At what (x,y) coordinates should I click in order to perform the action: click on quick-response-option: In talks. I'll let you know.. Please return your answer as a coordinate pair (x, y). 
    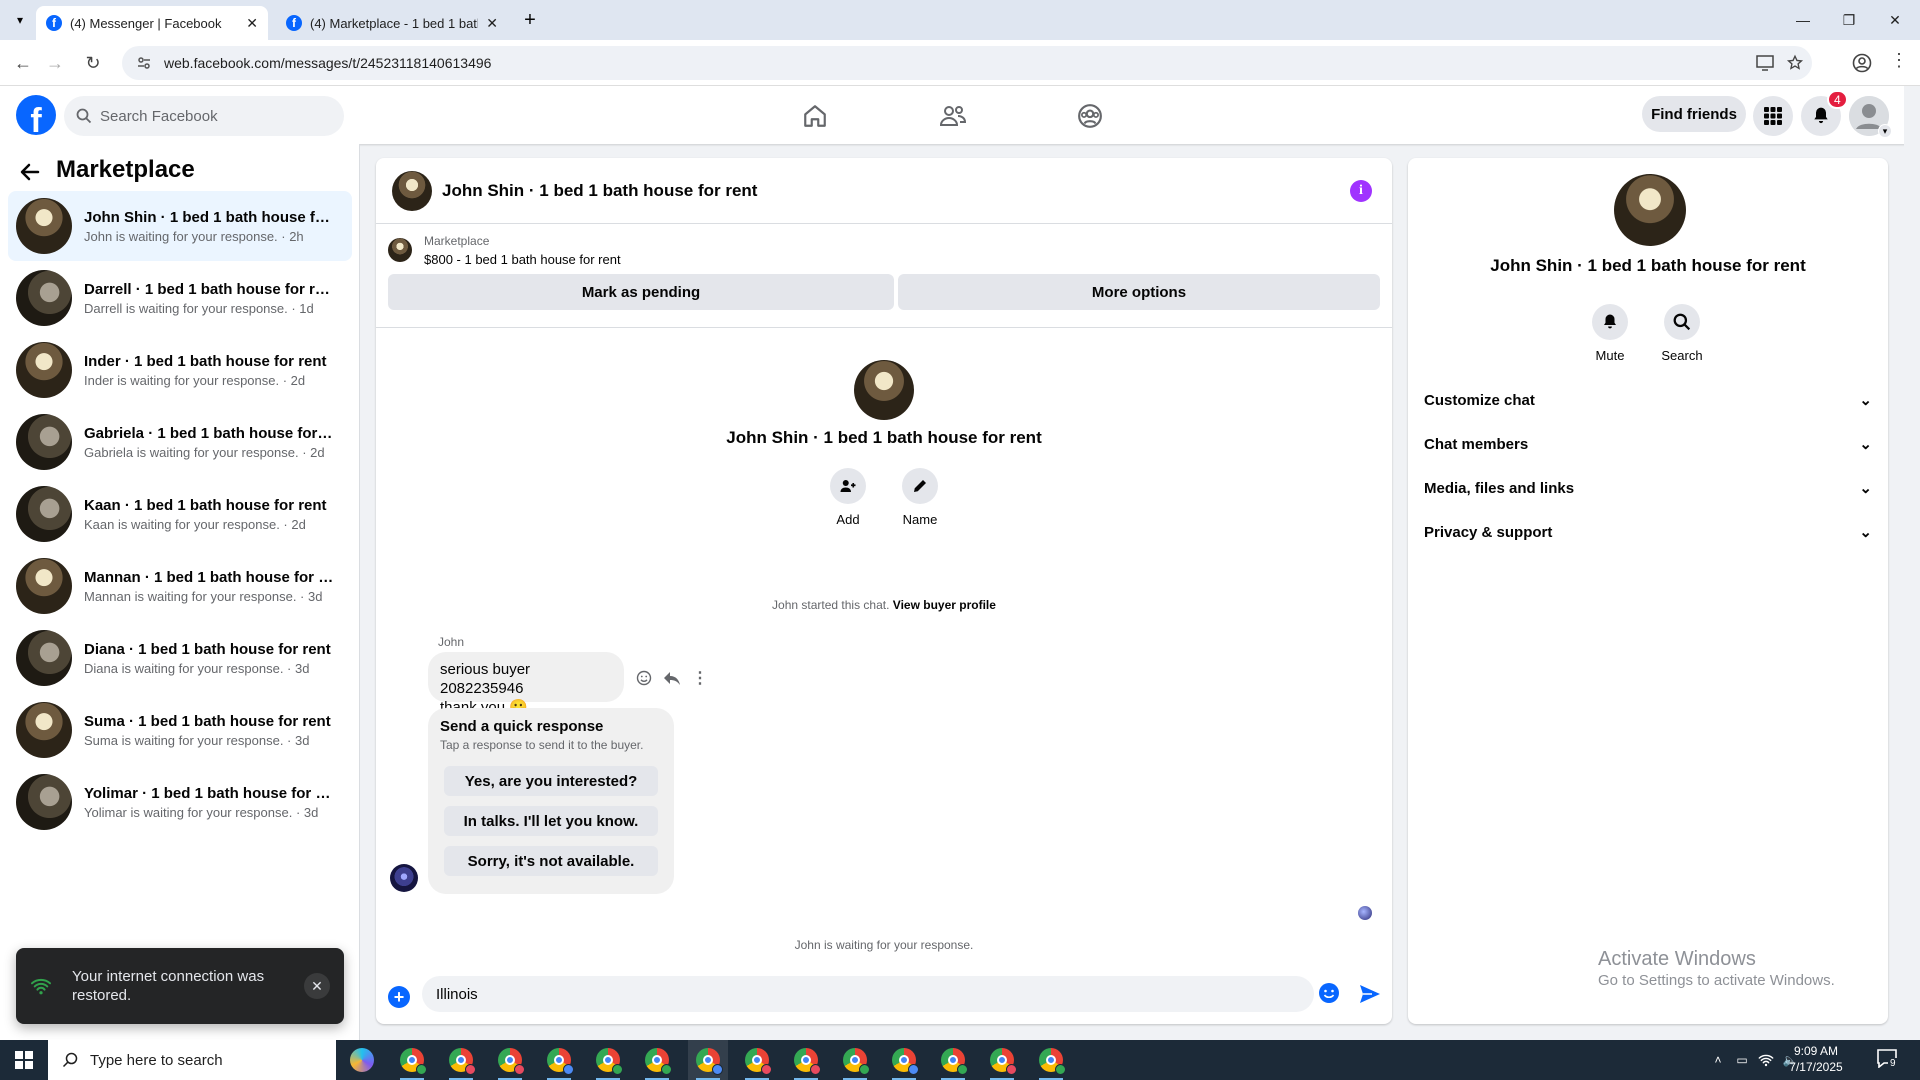
    Looking at the image, I should click on (551, 821).